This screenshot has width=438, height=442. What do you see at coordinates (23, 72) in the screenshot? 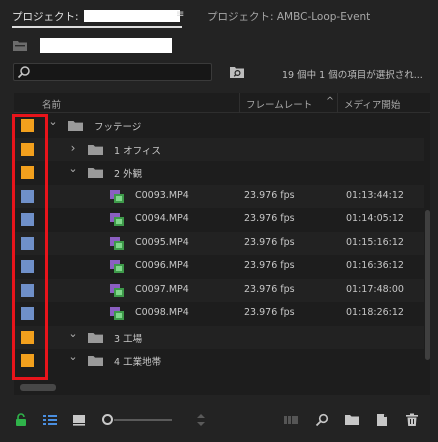
I see `search-icon` at bounding box center [23, 72].